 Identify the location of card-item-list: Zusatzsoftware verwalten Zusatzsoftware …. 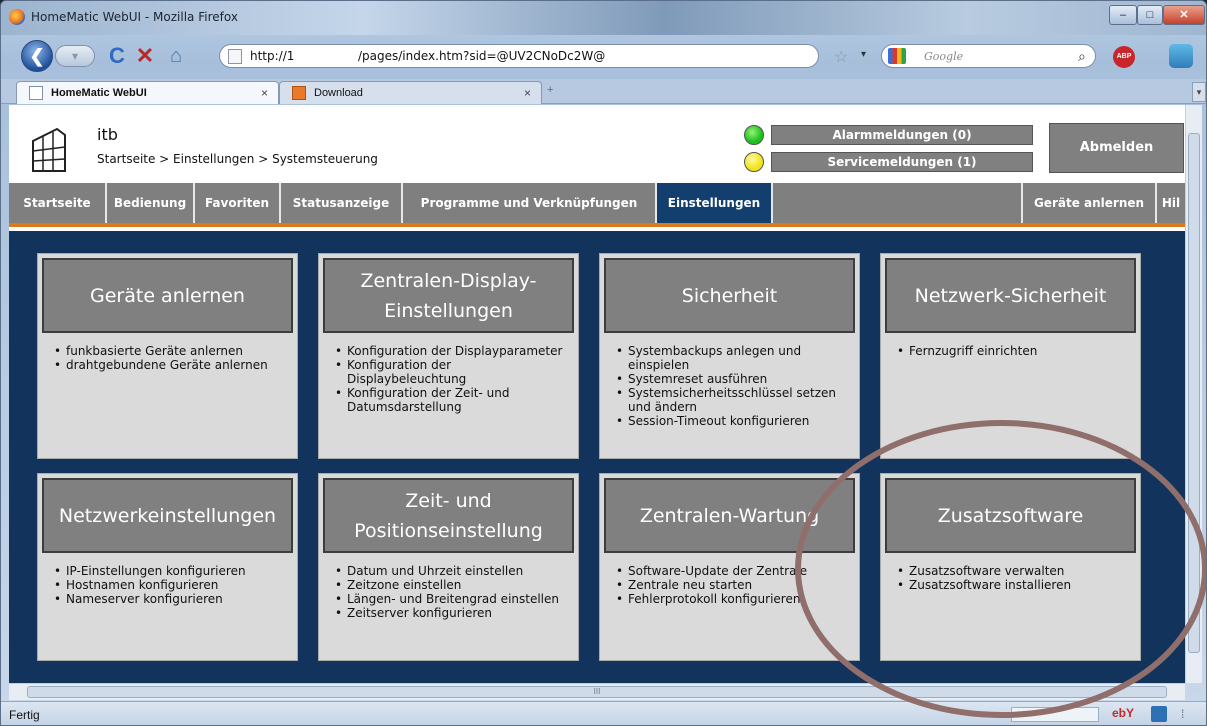
(1014, 578).